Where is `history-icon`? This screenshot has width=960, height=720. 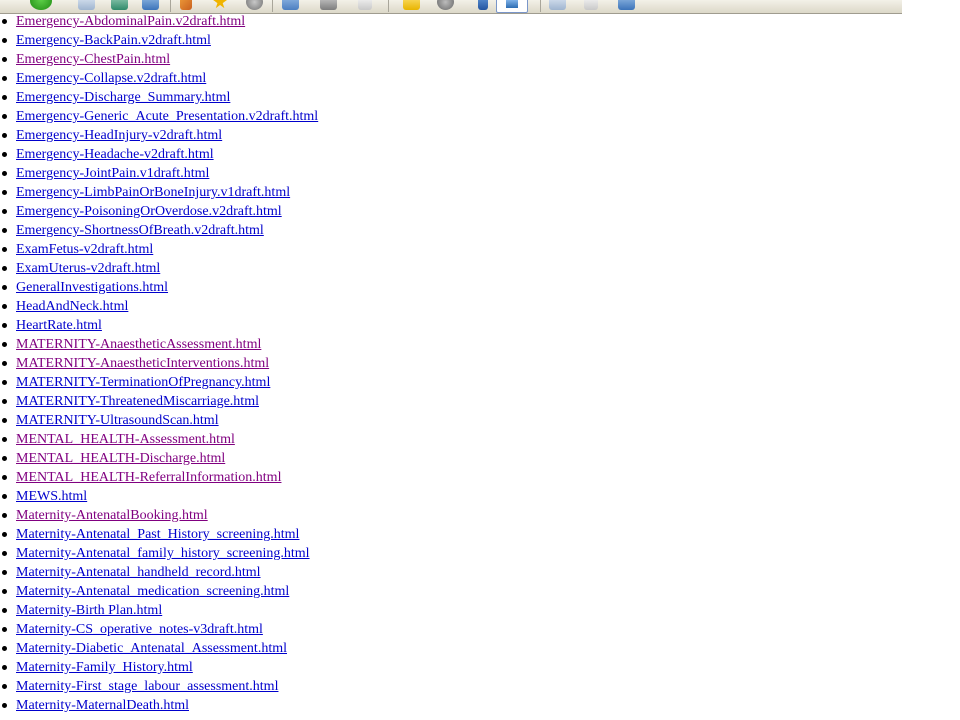 history-icon is located at coordinates (254, 5).